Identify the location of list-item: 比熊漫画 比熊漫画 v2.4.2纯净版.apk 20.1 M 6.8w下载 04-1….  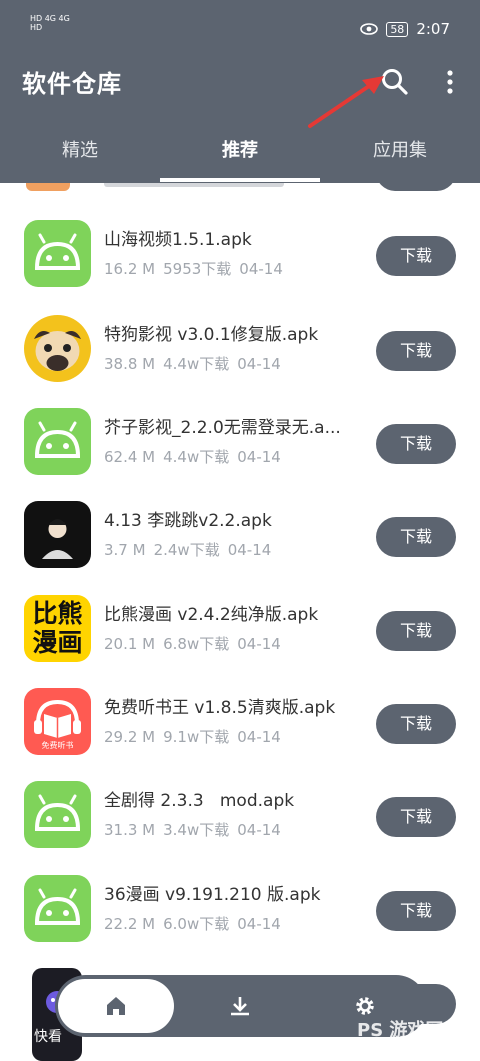
(240, 641).